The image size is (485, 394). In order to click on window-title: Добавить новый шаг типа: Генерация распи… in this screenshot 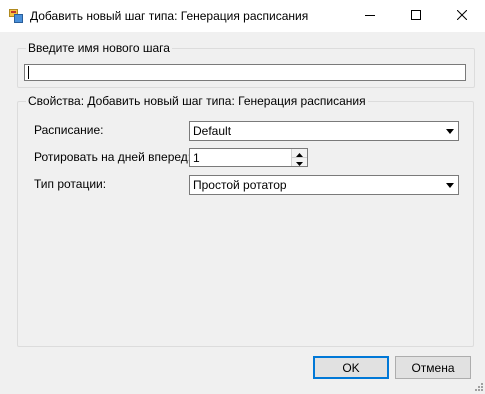, I will do `click(169, 16)`.